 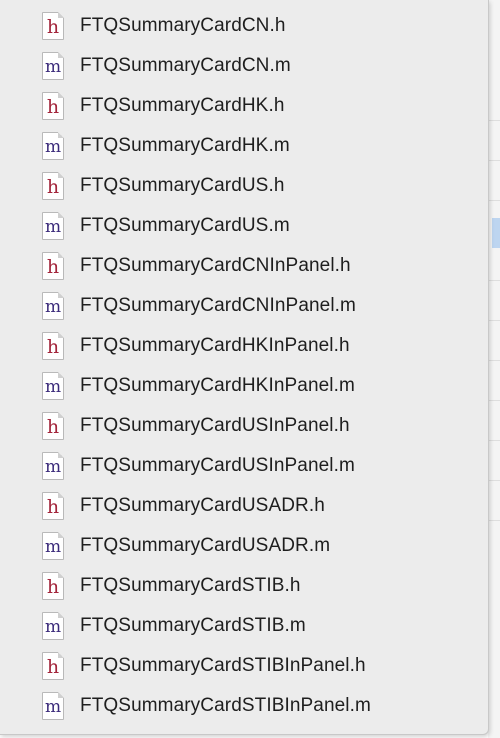 I want to click on file-name: FTQSummaryCardHK.m, so click(x=185, y=145).